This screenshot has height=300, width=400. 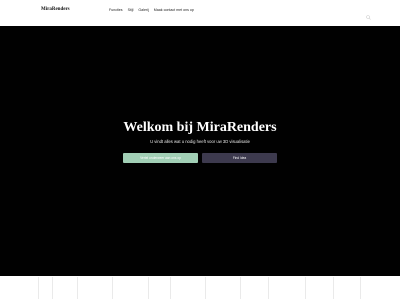 I want to click on site-logo: MiraRenders, so click(x=55, y=9).